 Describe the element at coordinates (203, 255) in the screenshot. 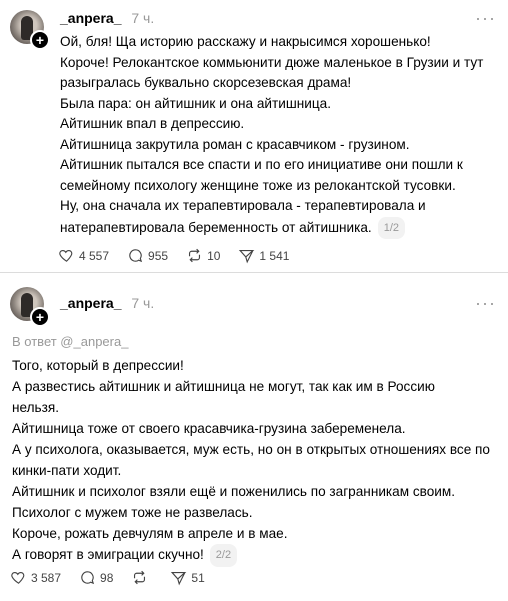

I see `repost-button: 10` at that location.